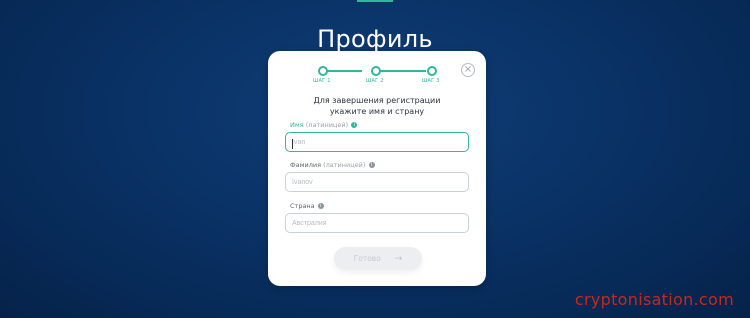  Describe the element at coordinates (375, 1) in the screenshot. I see `top-accent-bar` at that location.